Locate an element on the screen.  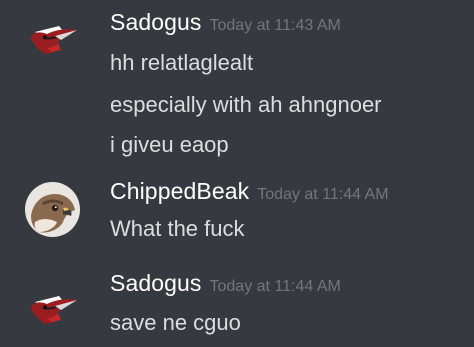
message-header: Sadogus Today at 11:43 AM is located at coordinates (225, 22).